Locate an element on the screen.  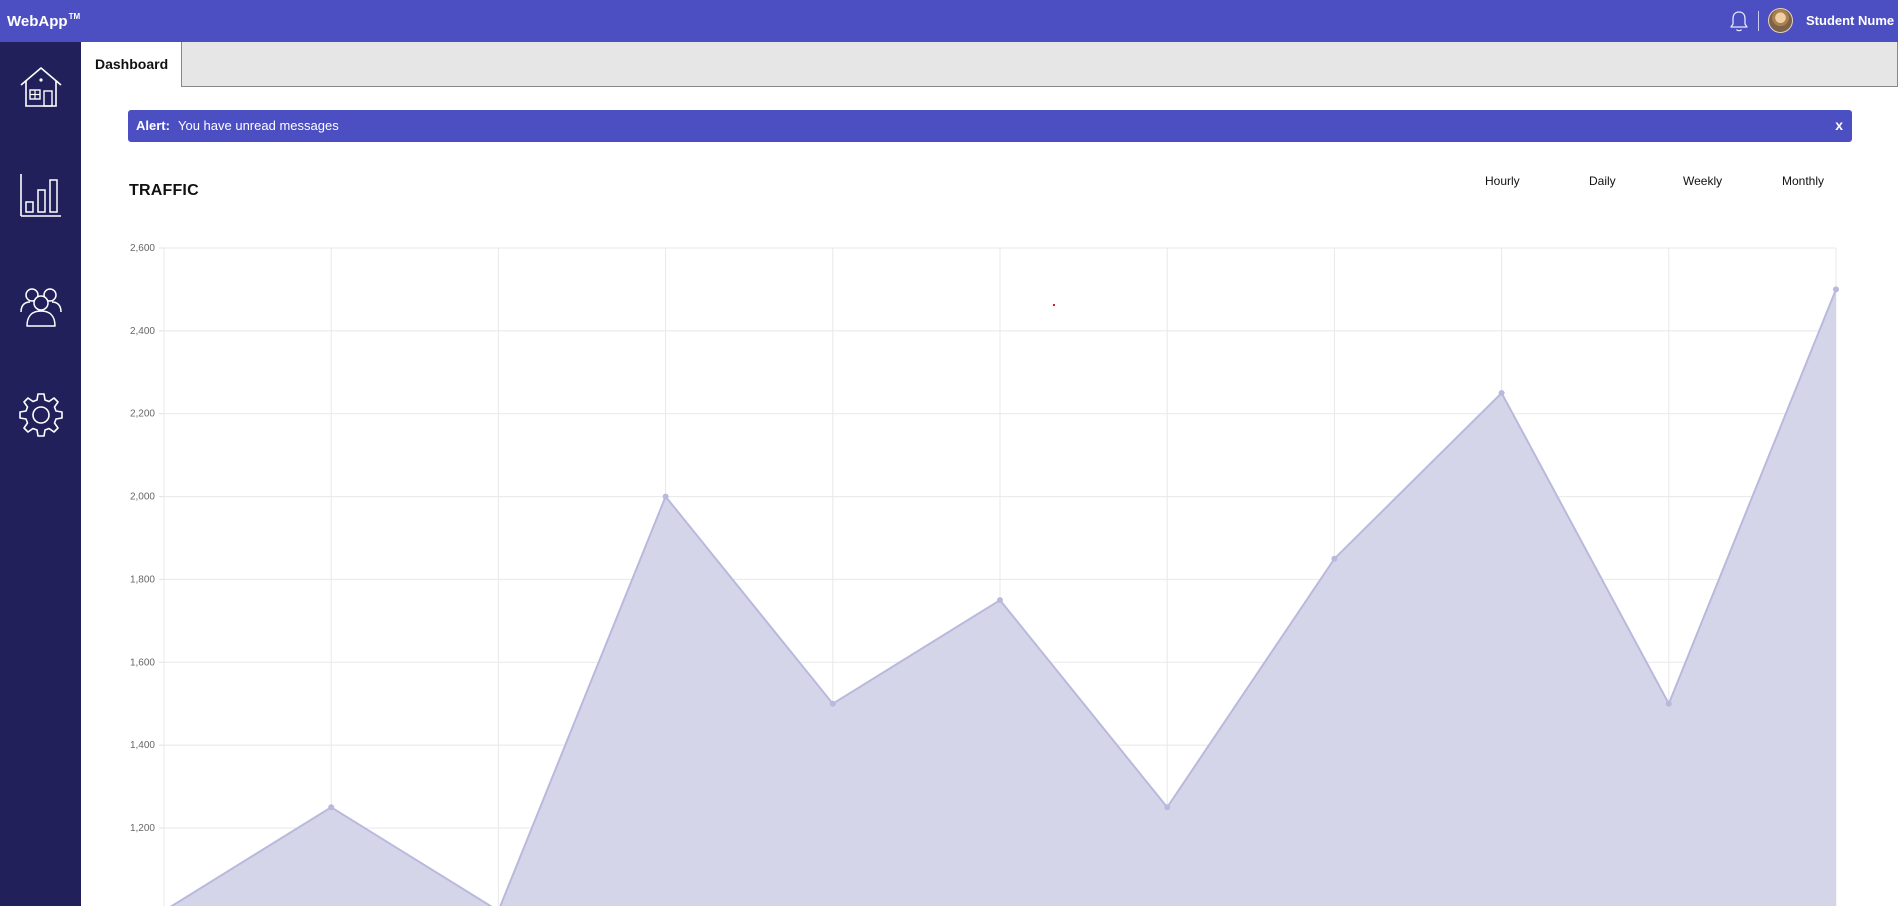
user-avatar is located at coordinates (1780, 20).